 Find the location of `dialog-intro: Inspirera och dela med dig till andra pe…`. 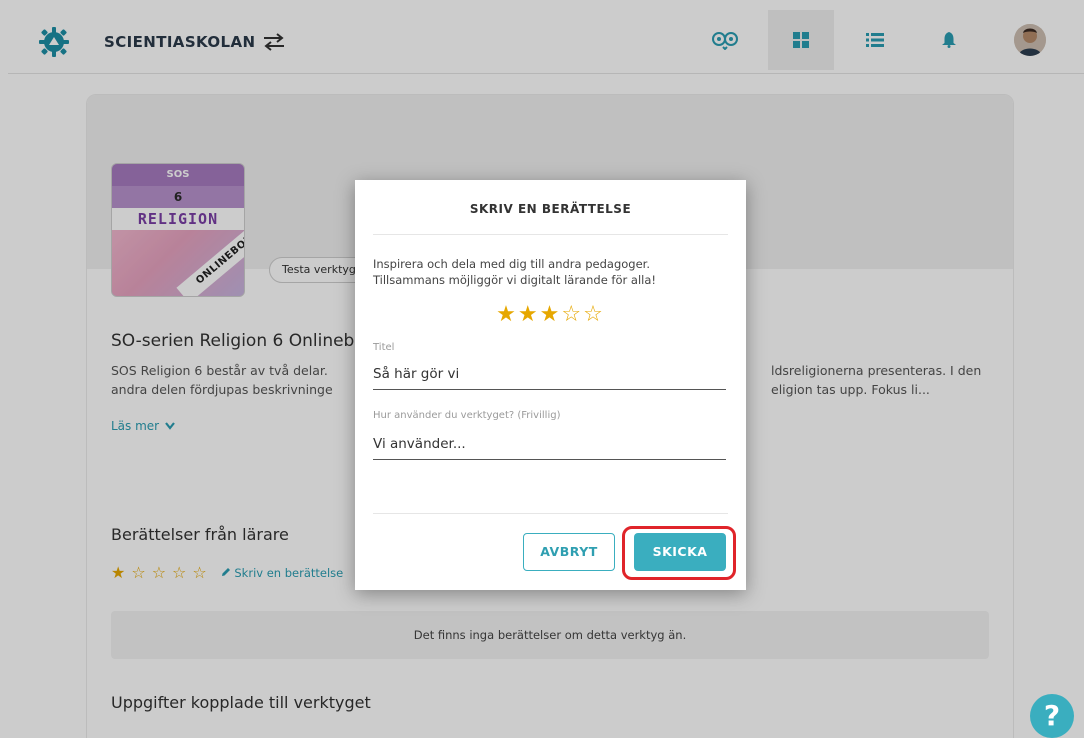

dialog-intro: Inspirera och dela med dig till andra pe… is located at coordinates (550, 272).